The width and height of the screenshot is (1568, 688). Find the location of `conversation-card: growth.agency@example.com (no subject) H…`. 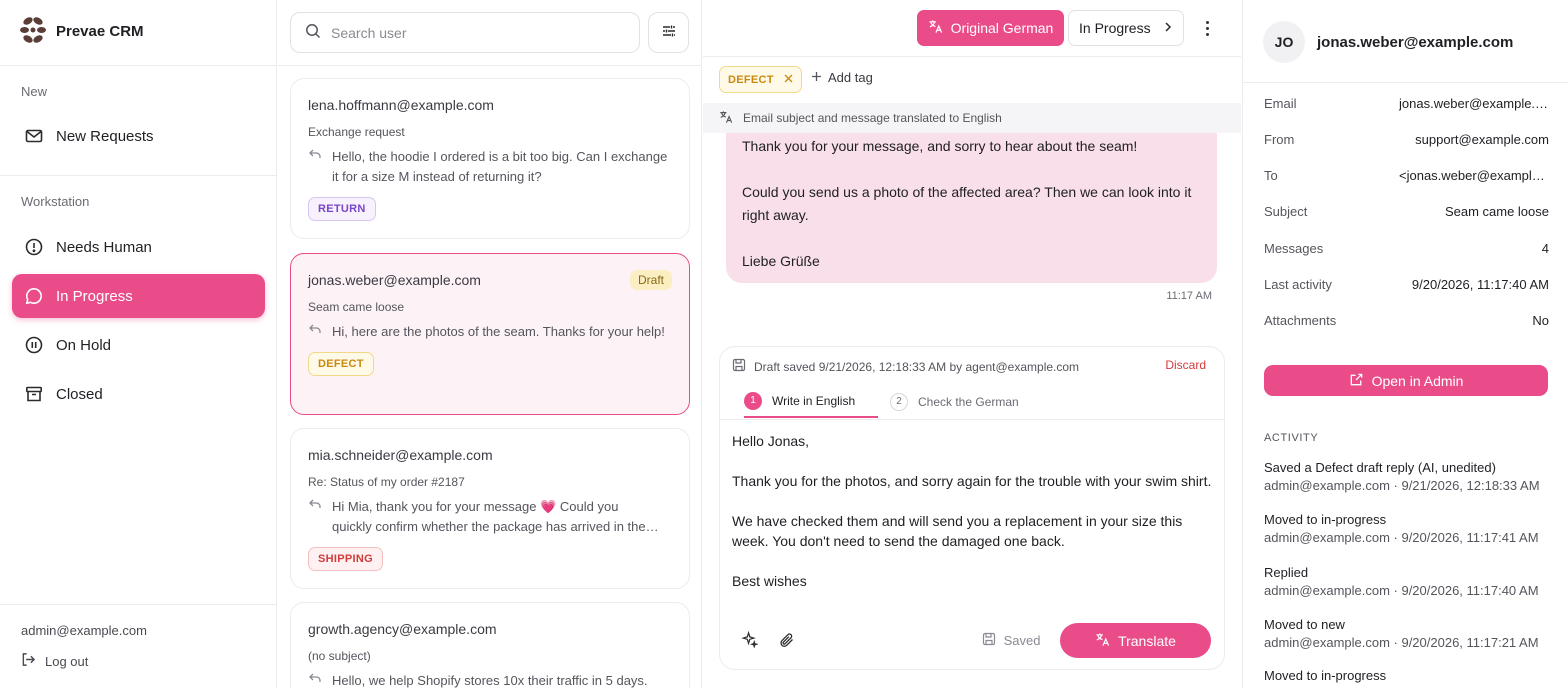

conversation-card: growth.agency@example.com (no subject) H… is located at coordinates (490, 645).